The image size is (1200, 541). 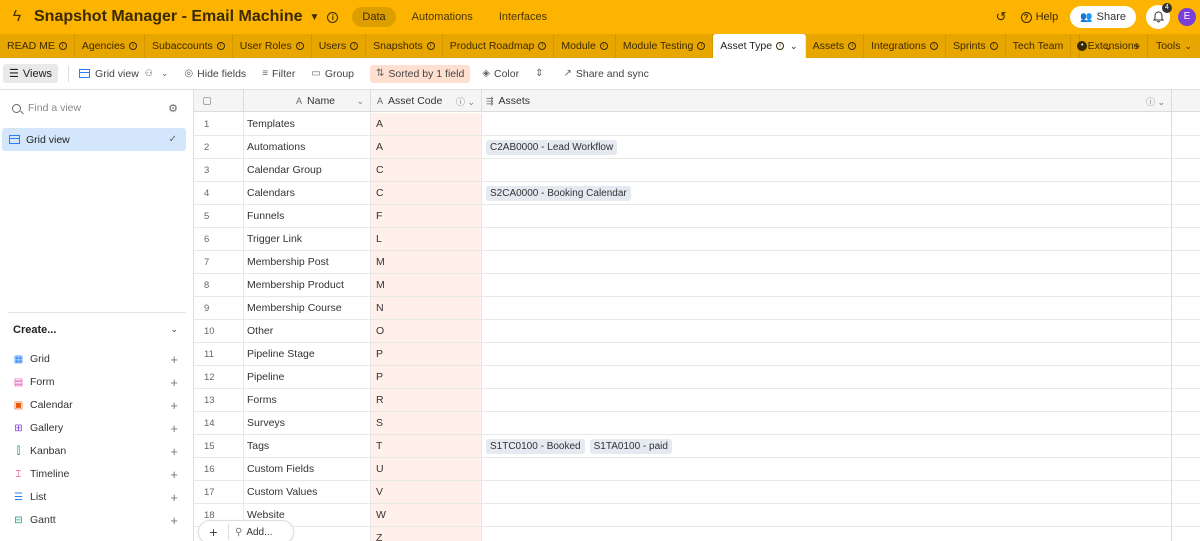 I want to click on nav-automations: Automations, so click(x=442, y=17).